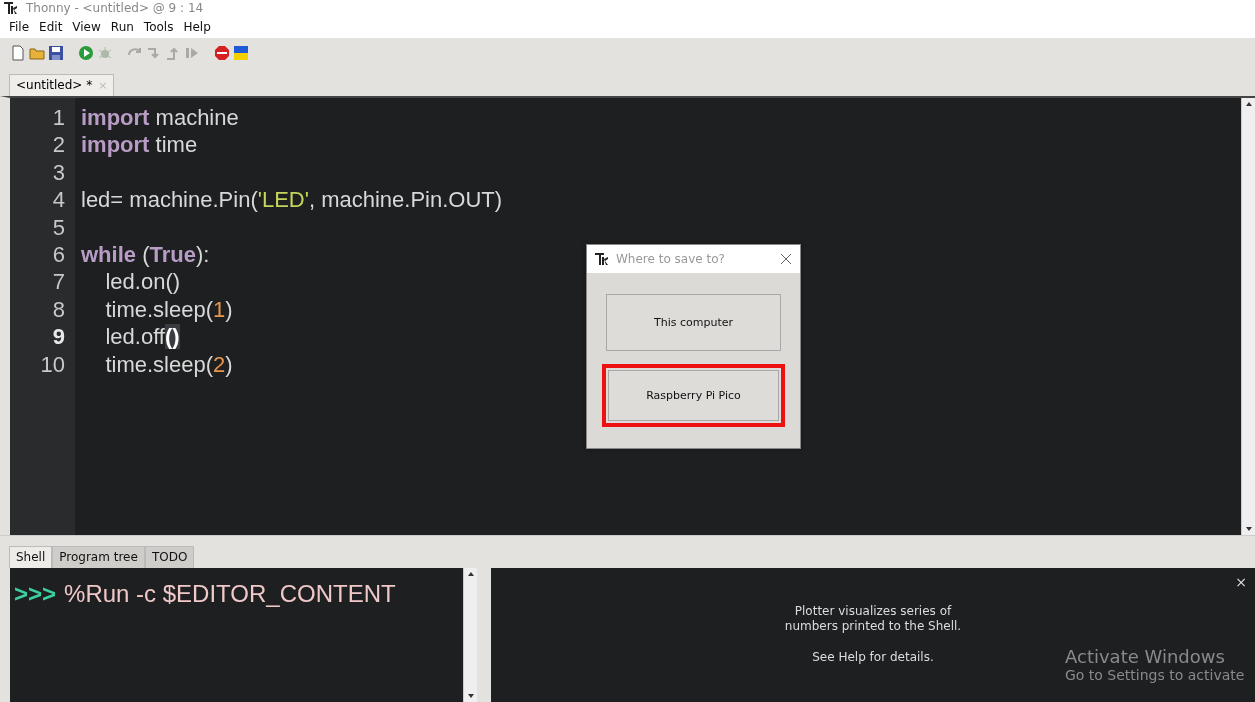 The image size is (1255, 702). I want to click on code-token: machine, so click(196, 117).